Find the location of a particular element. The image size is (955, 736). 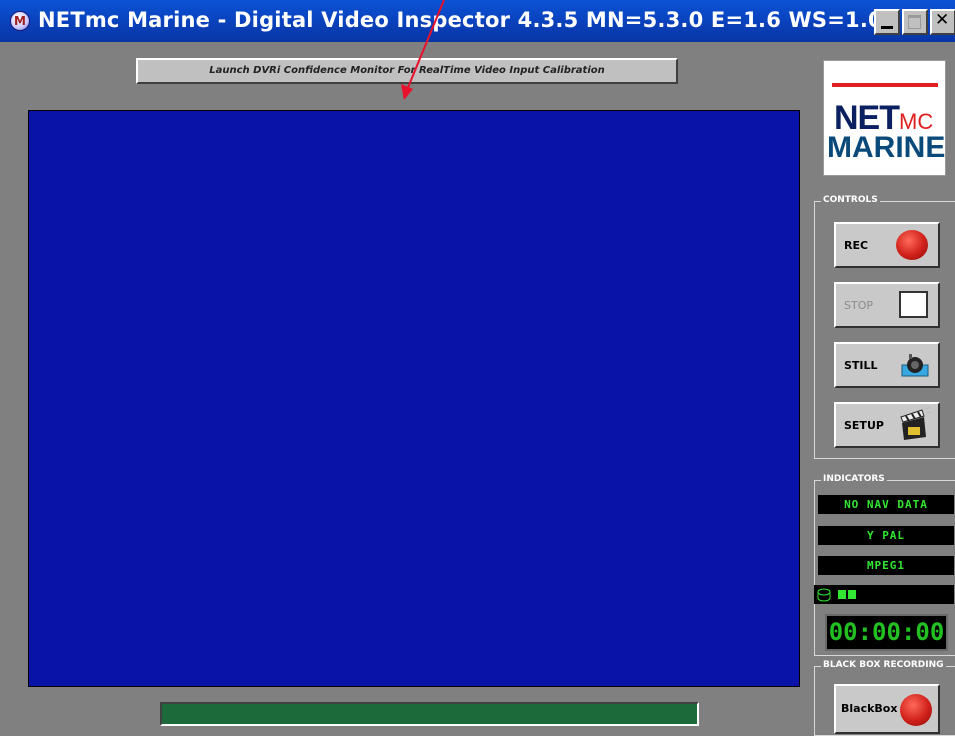

still-button: STILL is located at coordinates (887, 365).